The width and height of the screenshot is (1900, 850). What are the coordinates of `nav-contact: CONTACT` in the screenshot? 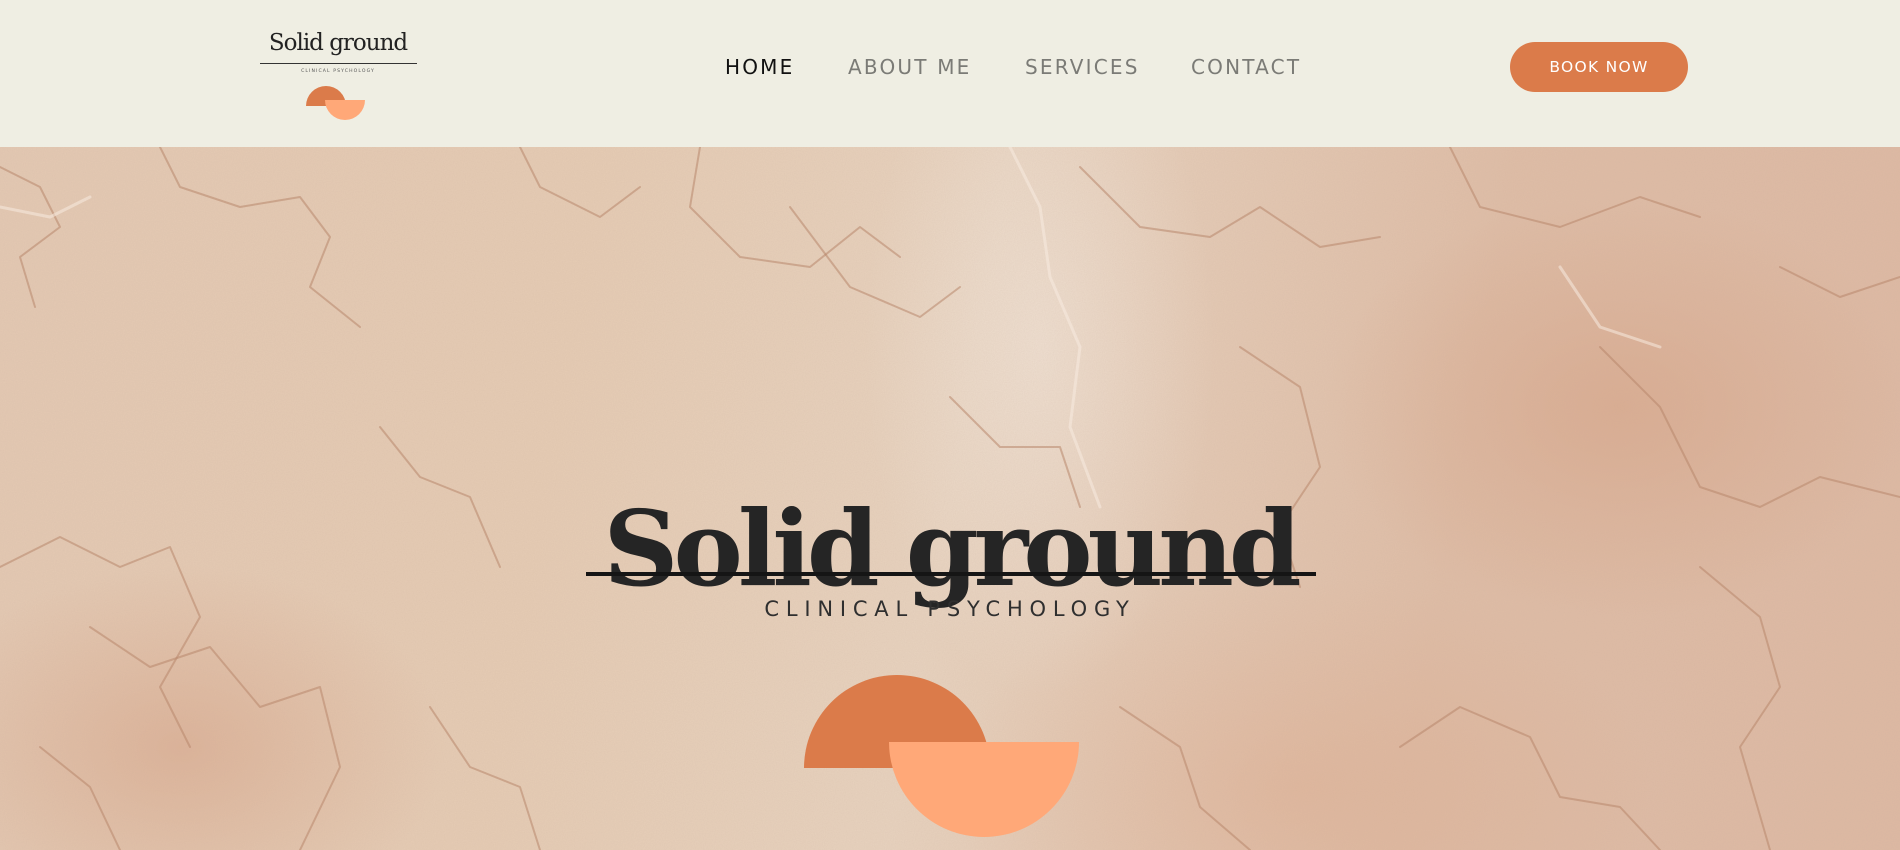 It's located at (1246, 67).